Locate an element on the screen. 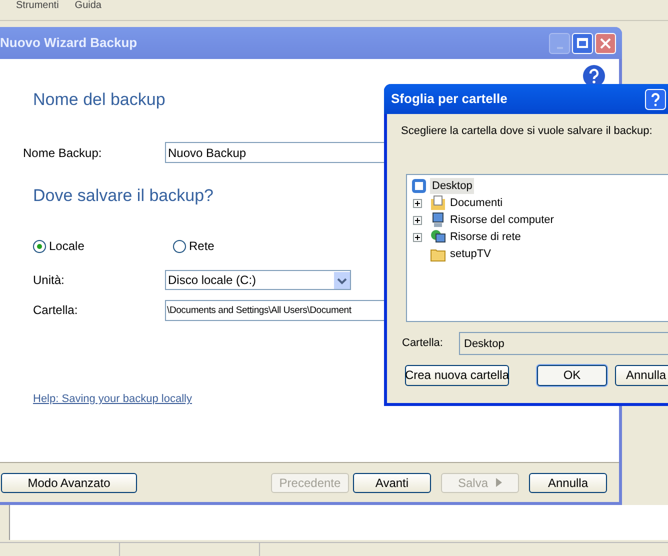 This screenshot has height=556, width=668. desktop-icon is located at coordinates (419, 186).